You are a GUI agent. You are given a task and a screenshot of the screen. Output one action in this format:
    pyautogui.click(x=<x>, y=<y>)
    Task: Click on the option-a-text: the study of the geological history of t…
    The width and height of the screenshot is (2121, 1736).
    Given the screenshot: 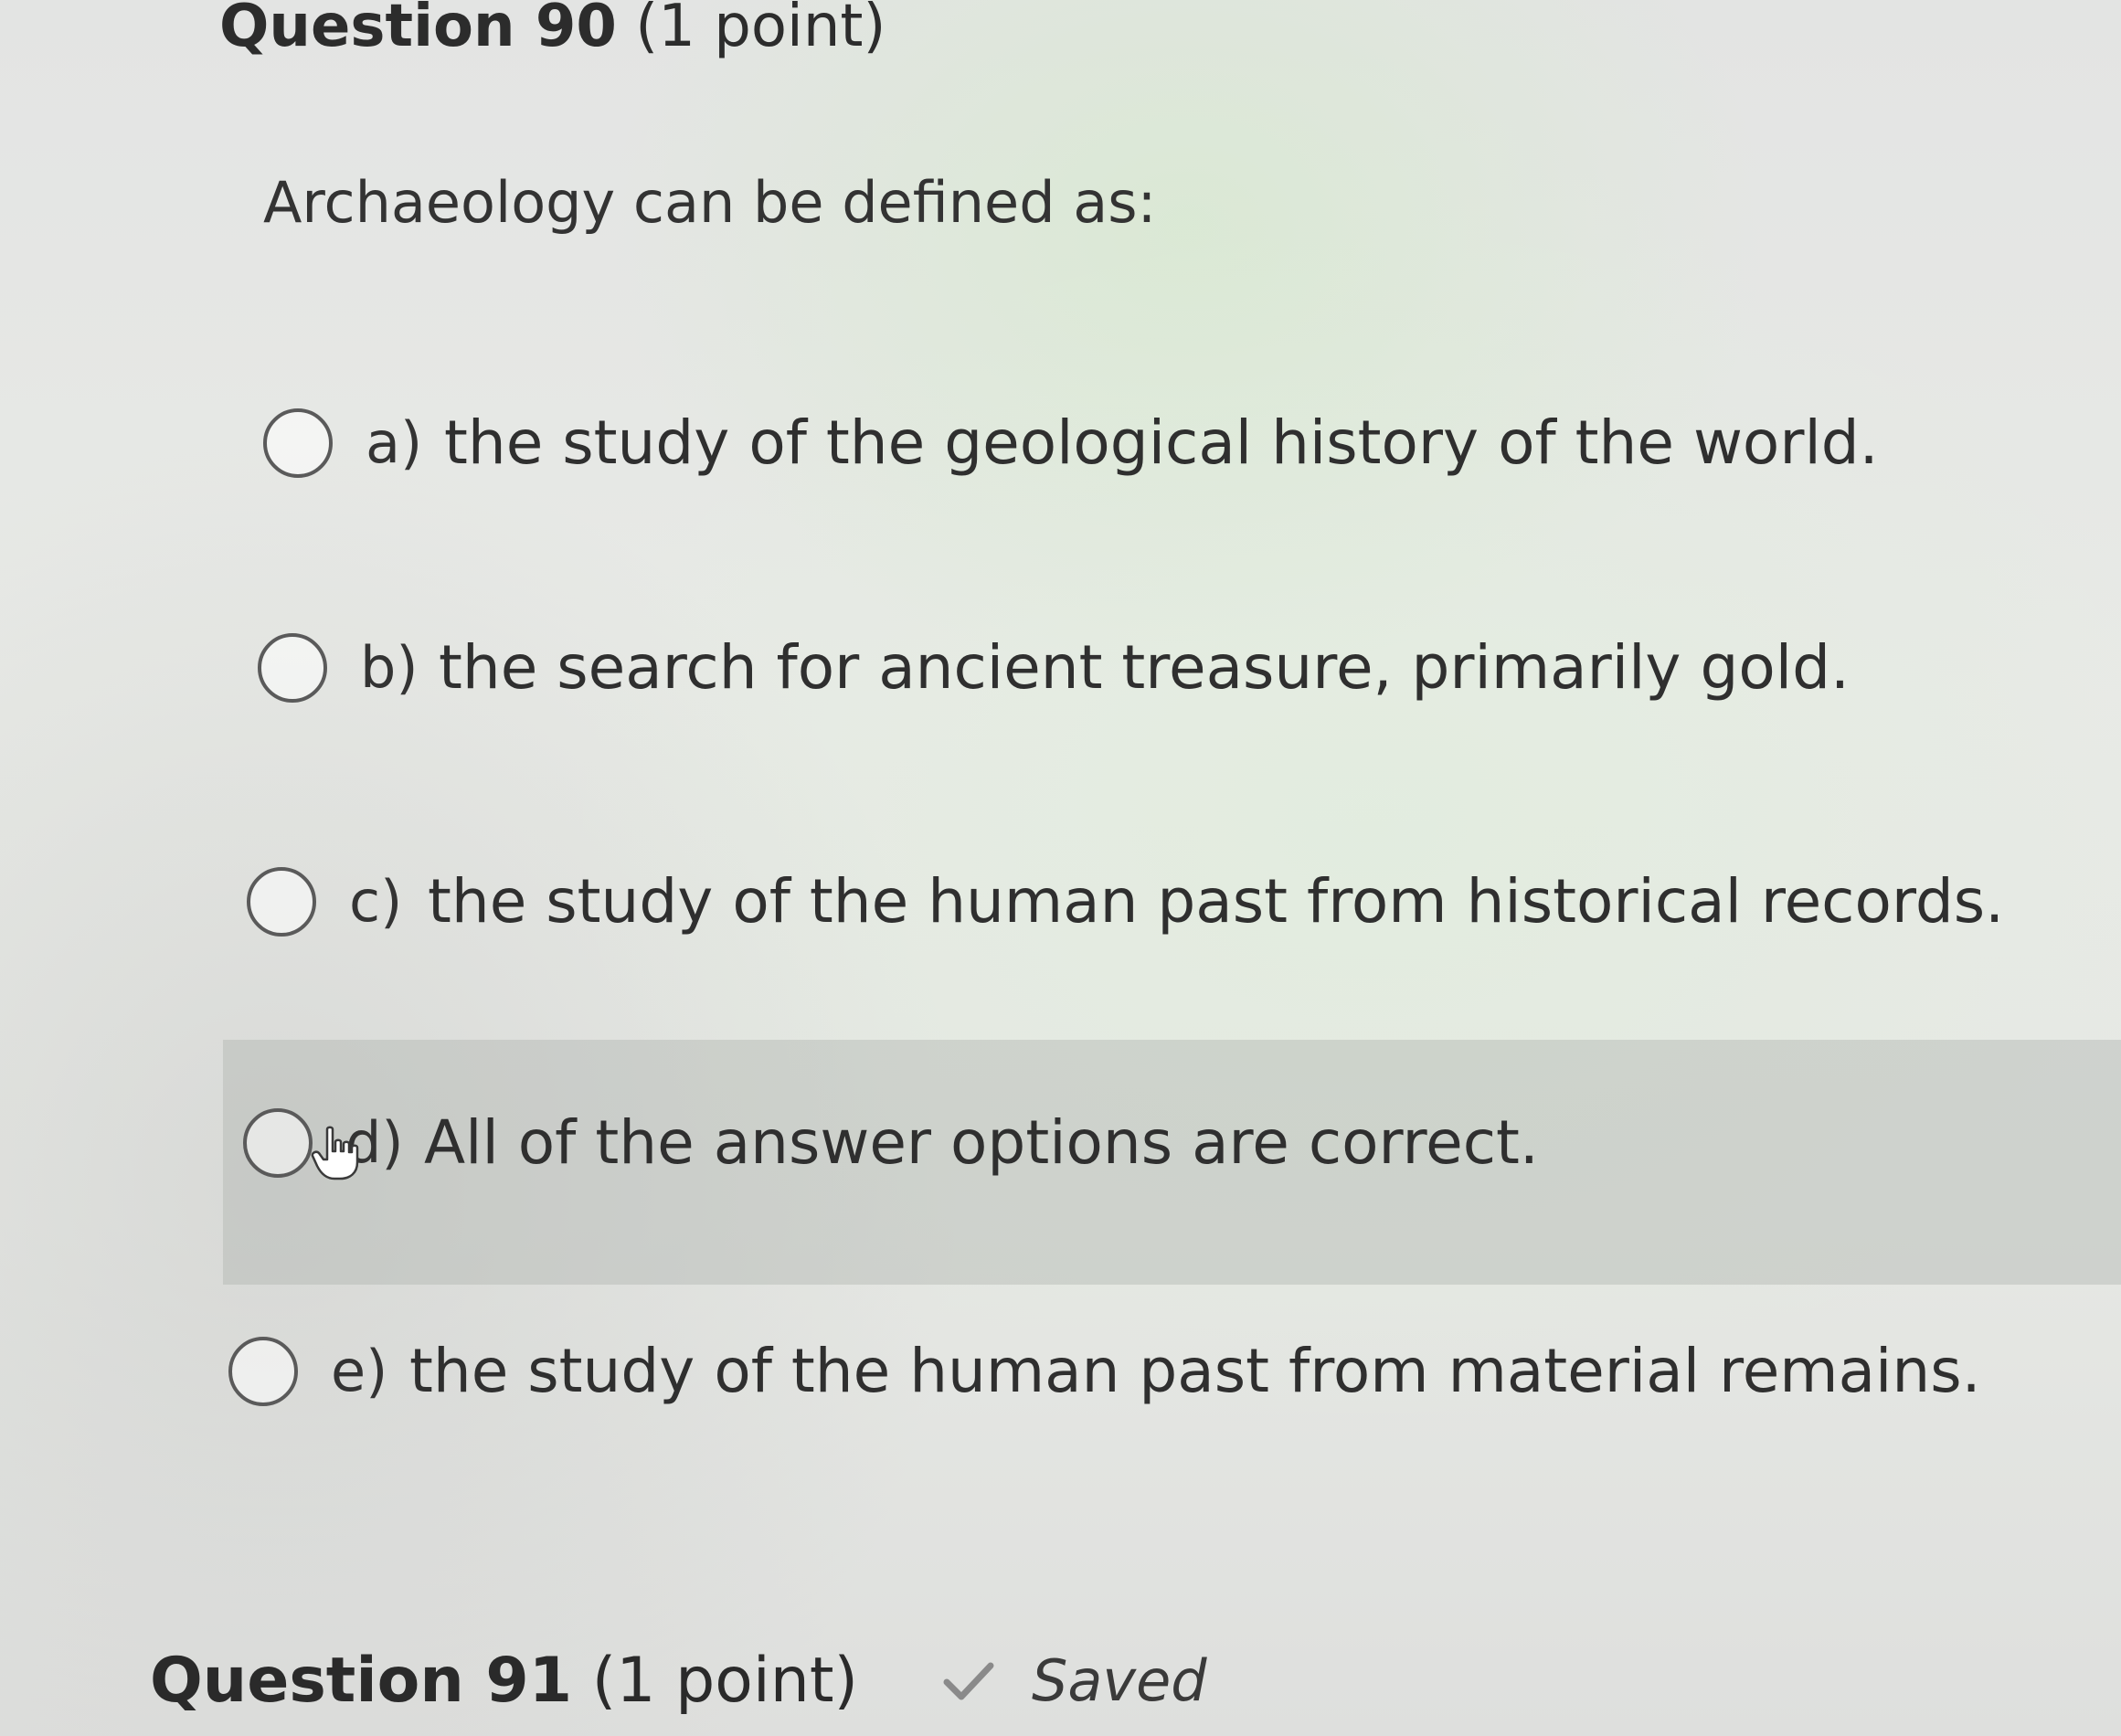 What is the action you would take?
    pyautogui.click(x=1162, y=443)
    